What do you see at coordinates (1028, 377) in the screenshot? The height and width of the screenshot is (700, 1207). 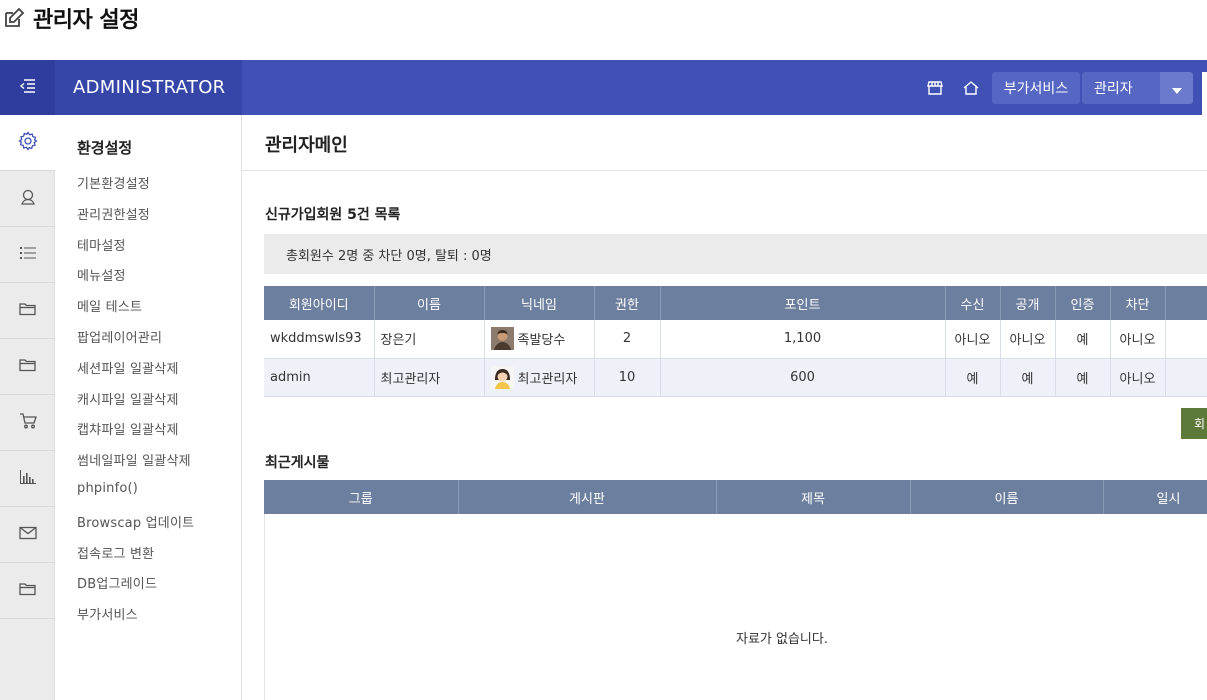 I see `member-open: 예` at bounding box center [1028, 377].